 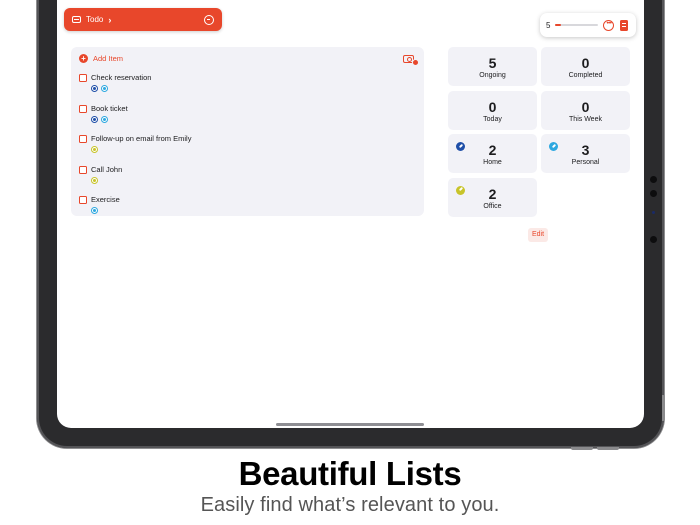 What do you see at coordinates (492, 206) in the screenshot?
I see `stat-label: Office` at bounding box center [492, 206].